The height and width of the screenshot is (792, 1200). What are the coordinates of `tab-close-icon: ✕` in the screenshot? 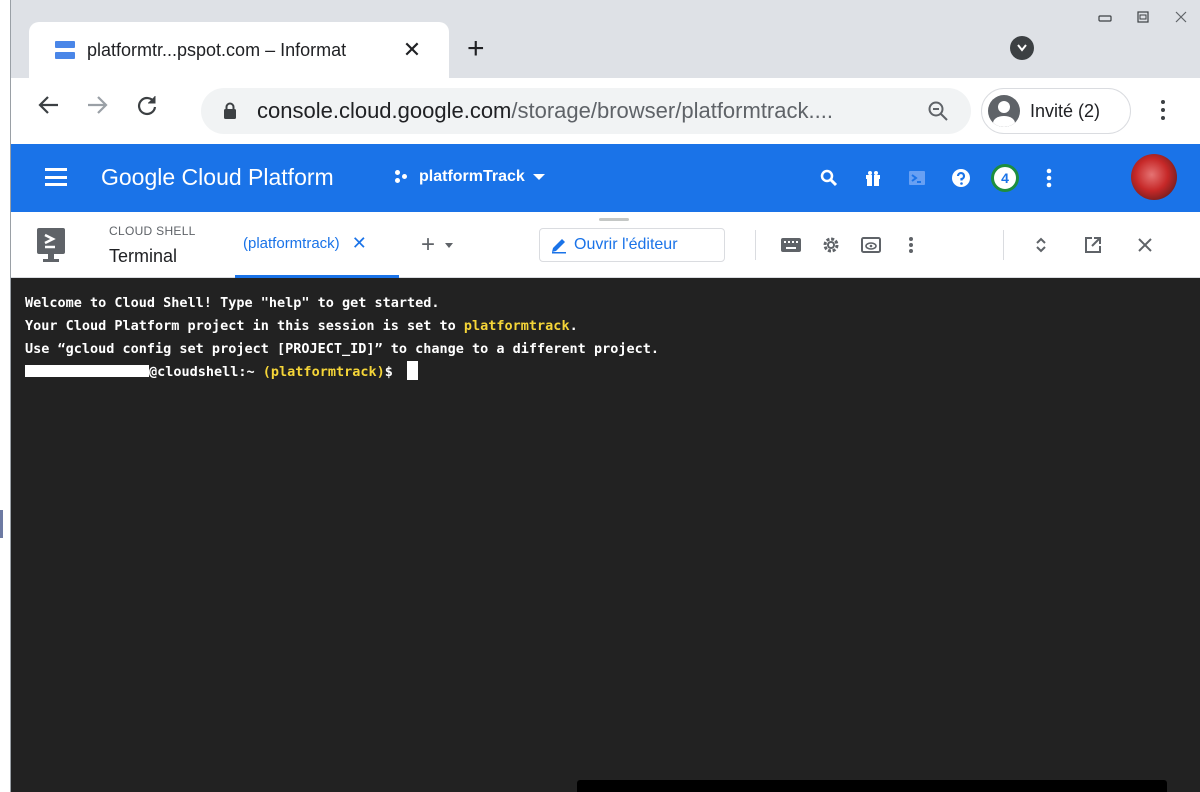 It's located at (412, 50).